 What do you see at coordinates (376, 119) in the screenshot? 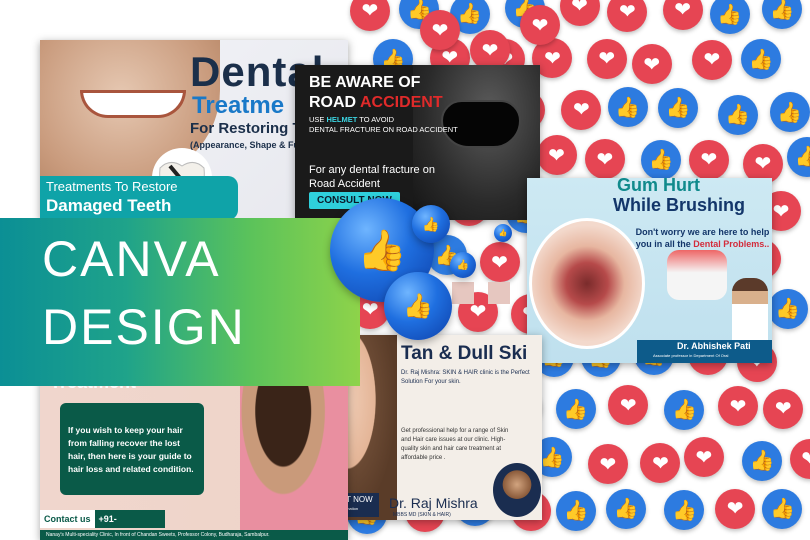
I see `road-small-avoid: TO AVOID` at bounding box center [376, 119].